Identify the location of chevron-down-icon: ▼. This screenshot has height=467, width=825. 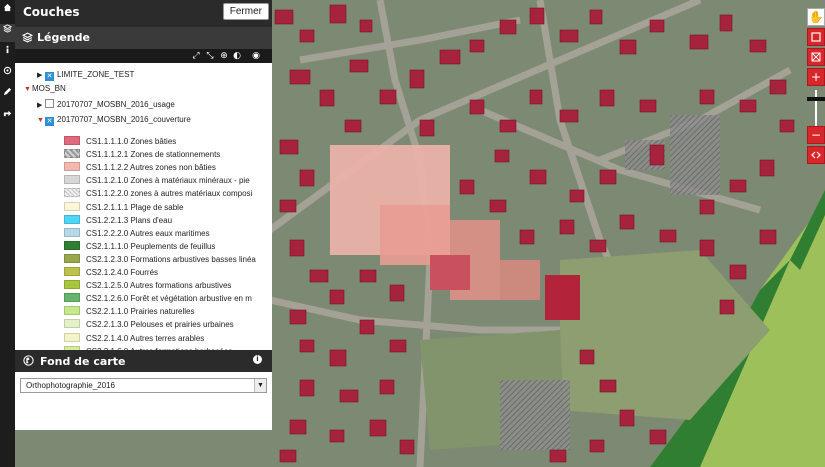
(260, 385).